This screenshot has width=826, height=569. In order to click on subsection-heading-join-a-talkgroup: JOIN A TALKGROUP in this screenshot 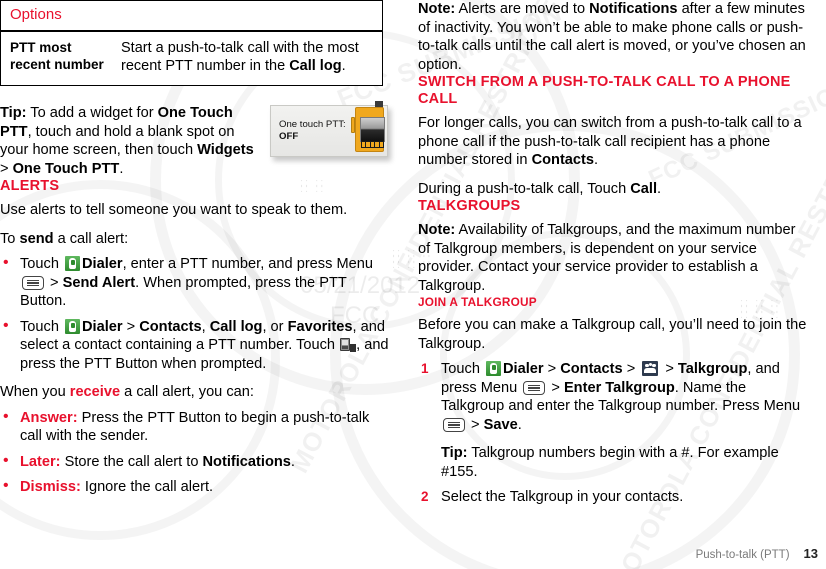, I will do `click(477, 302)`.